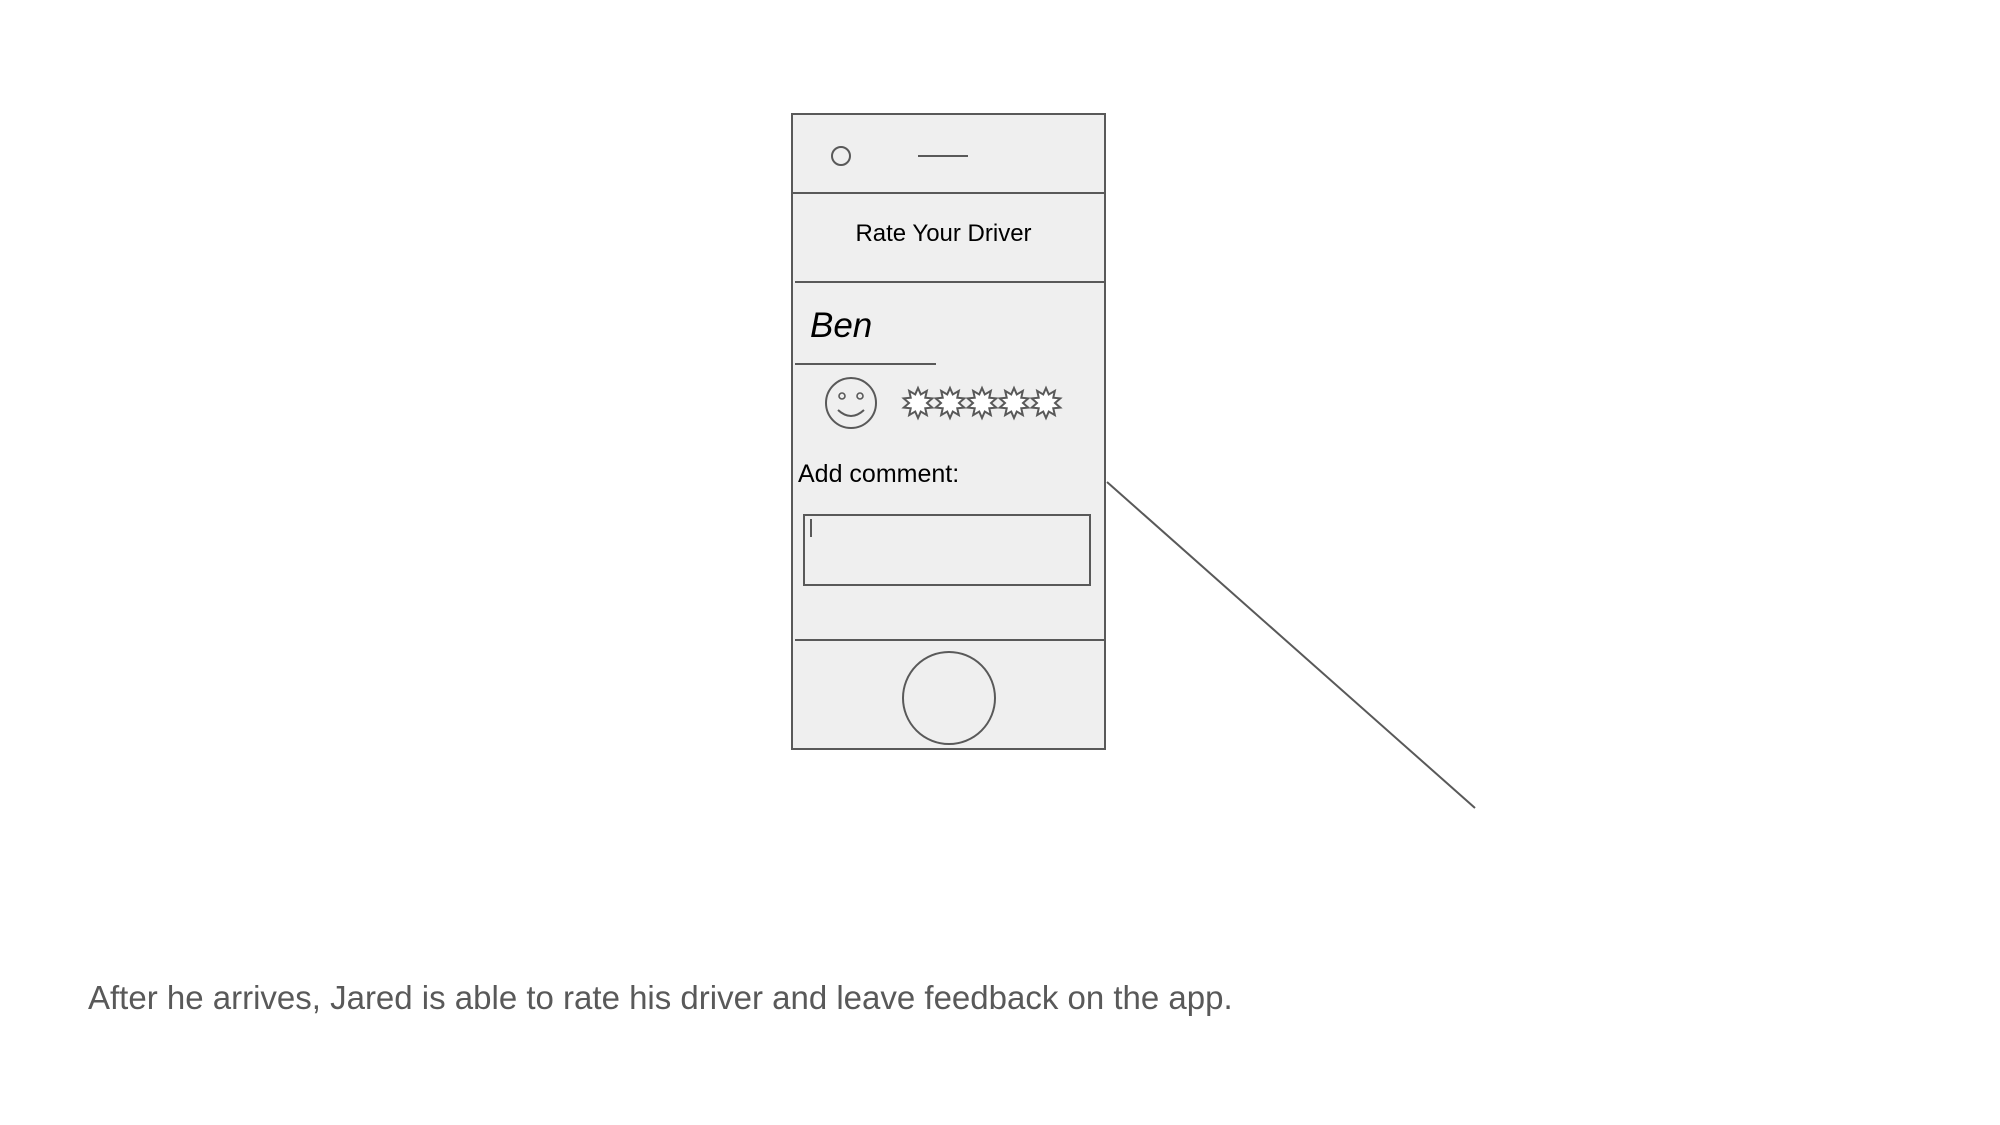  What do you see at coordinates (1291, 645) in the screenshot?
I see `callout-line` at bounding box center [1291, 645].